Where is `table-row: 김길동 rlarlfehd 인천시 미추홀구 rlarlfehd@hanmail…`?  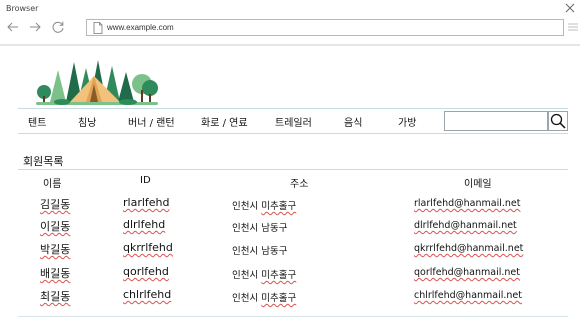
table-row: 김길동 rlarlfehd 인천시 미추홀구 rlarlfehd@hanmail… is located at coordinates (290, 207).